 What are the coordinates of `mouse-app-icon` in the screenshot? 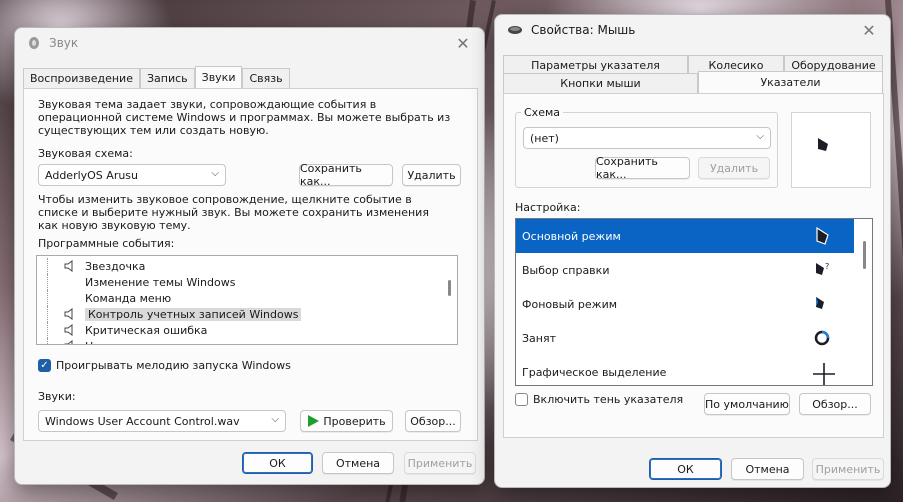 It's located at (515, 30).